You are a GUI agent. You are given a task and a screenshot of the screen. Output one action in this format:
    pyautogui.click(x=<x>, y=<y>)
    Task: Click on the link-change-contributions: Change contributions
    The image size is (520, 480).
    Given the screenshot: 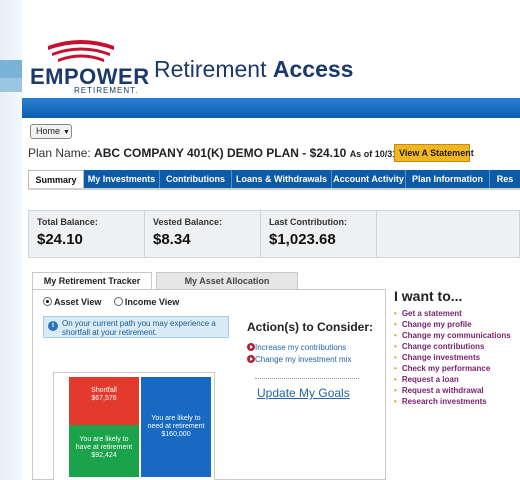 What is the action you would take?
    pyautogui.click(x=443, y=346)
    